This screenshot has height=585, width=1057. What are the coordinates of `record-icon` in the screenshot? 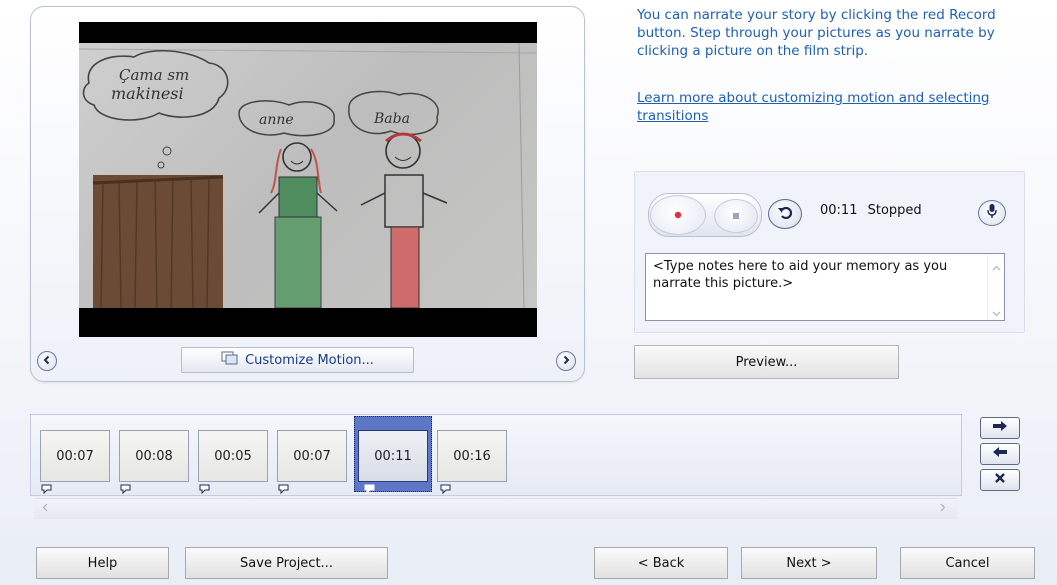 It's located at (678, 215).